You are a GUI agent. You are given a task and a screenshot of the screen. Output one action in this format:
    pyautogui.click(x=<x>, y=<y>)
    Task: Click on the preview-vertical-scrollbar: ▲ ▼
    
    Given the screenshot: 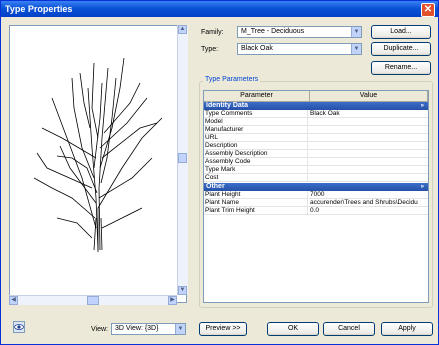 What is the action you would take?
    pyautogui.click(x=182, y=160)
    